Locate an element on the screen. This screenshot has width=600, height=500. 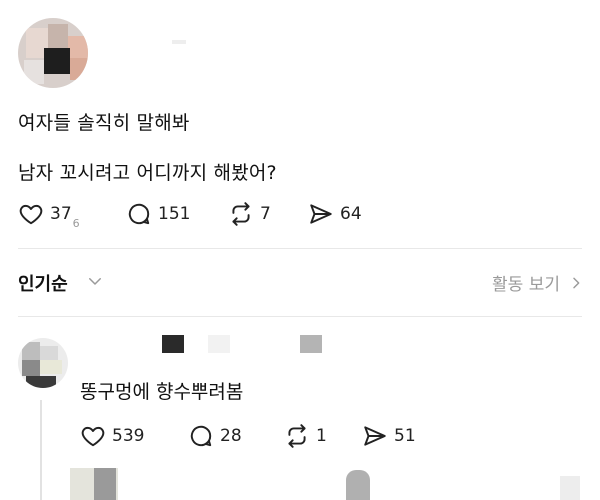
sort-row: 인기순 활동 보기 is located at coordinates (300, 282).